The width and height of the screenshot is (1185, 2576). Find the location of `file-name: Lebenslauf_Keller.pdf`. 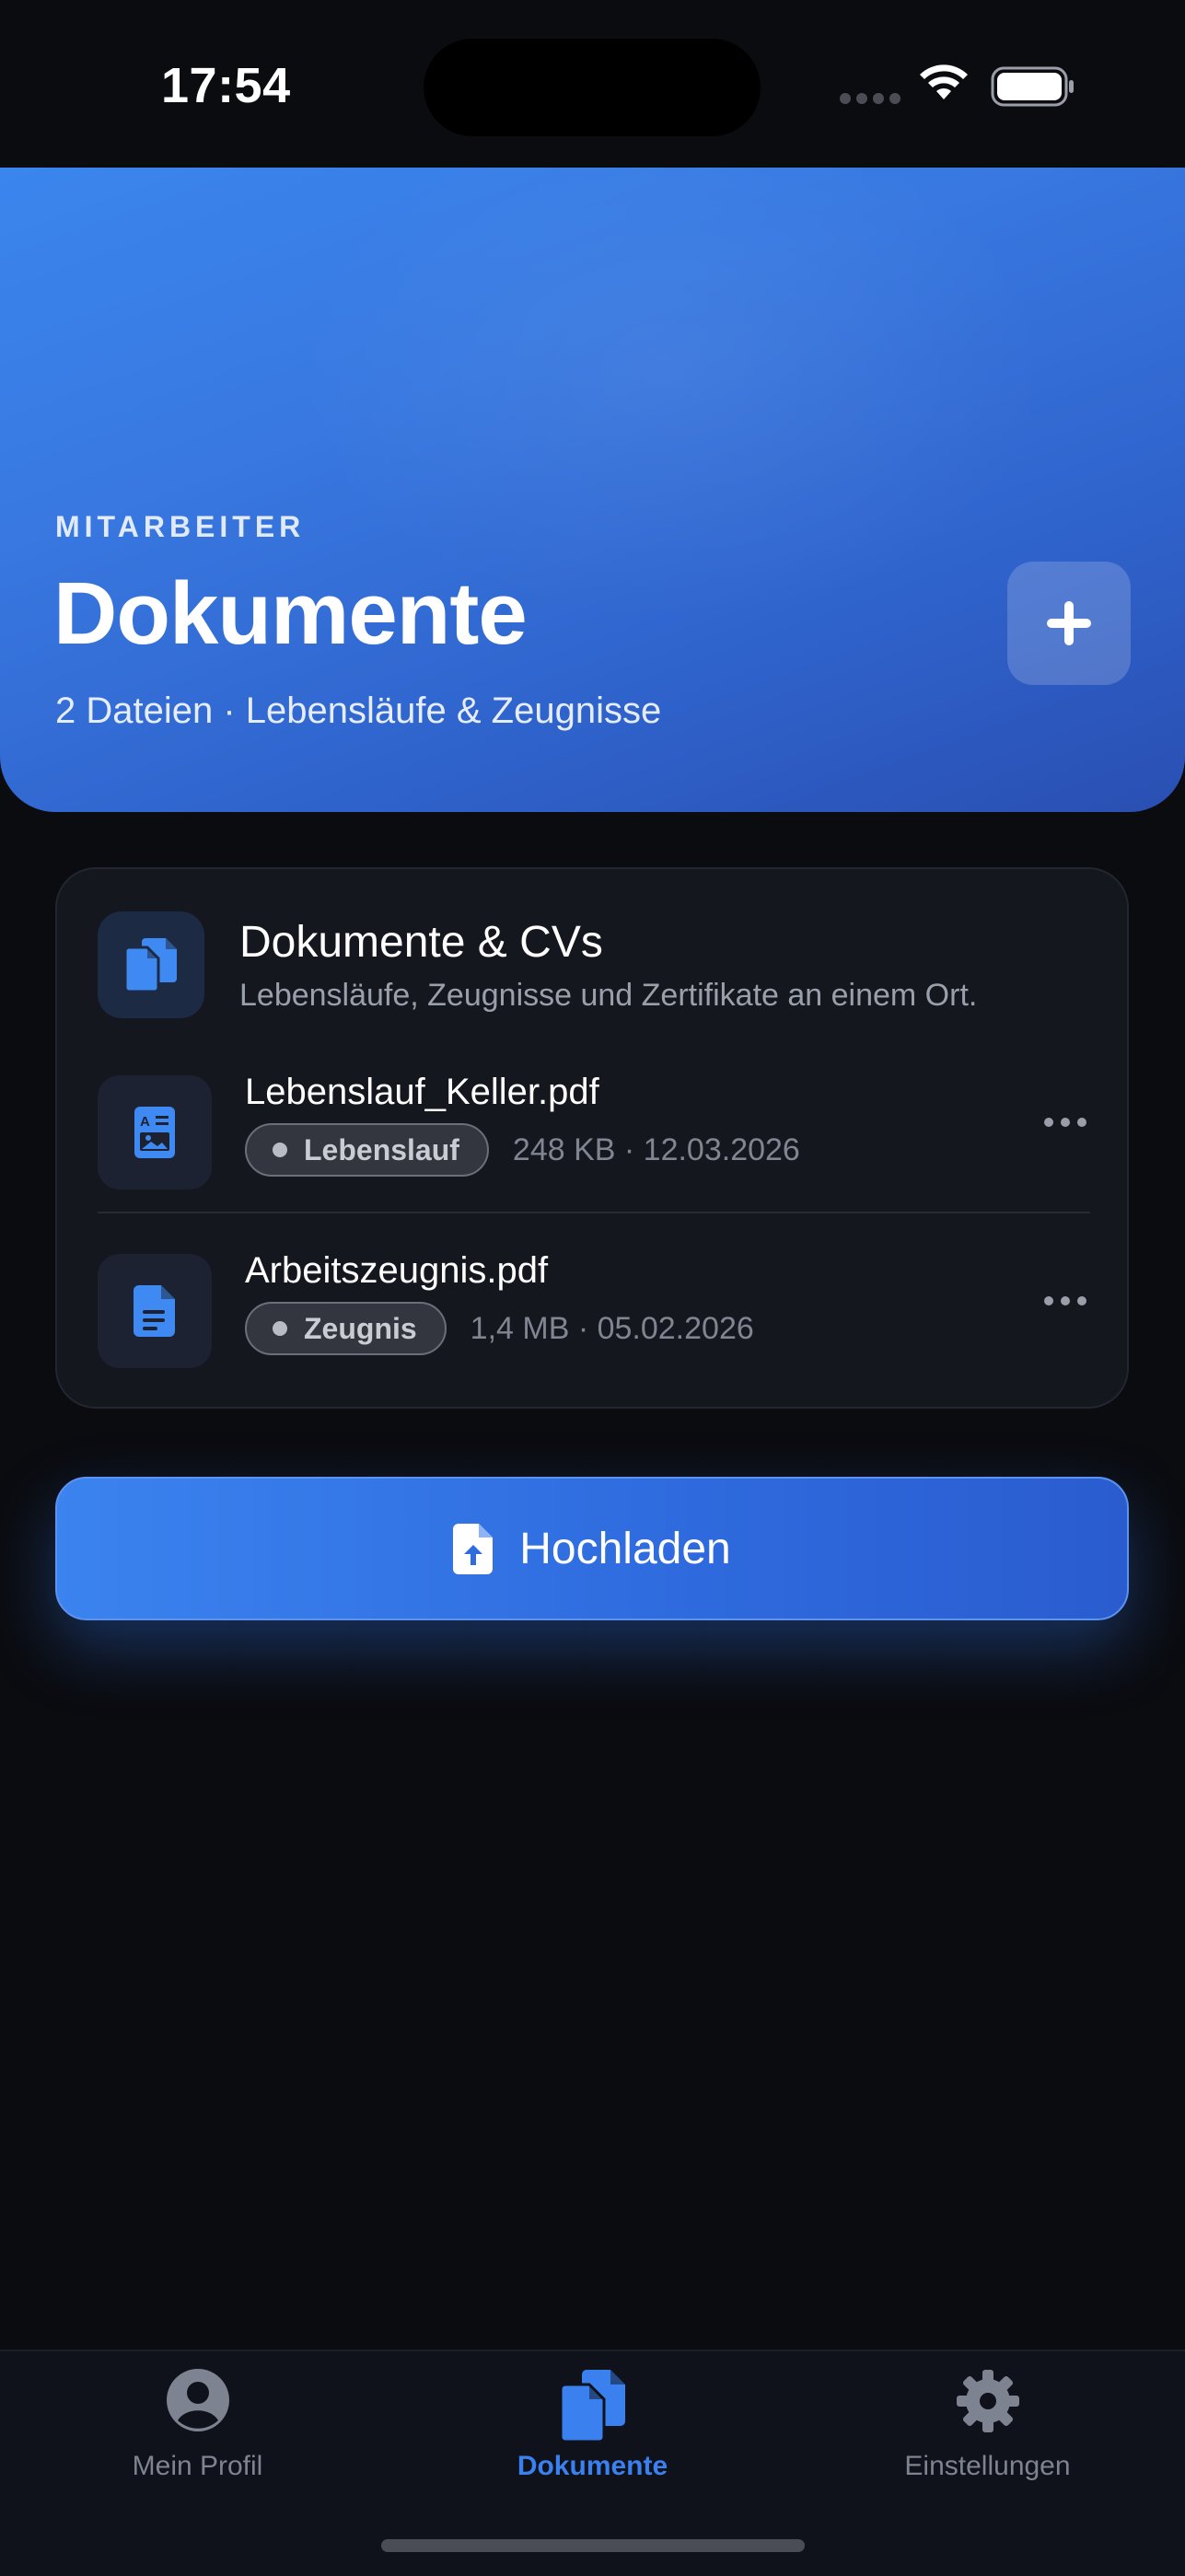

file-name: Lebenslauf_Keller.pdf is located at coordinates (422, 1092).